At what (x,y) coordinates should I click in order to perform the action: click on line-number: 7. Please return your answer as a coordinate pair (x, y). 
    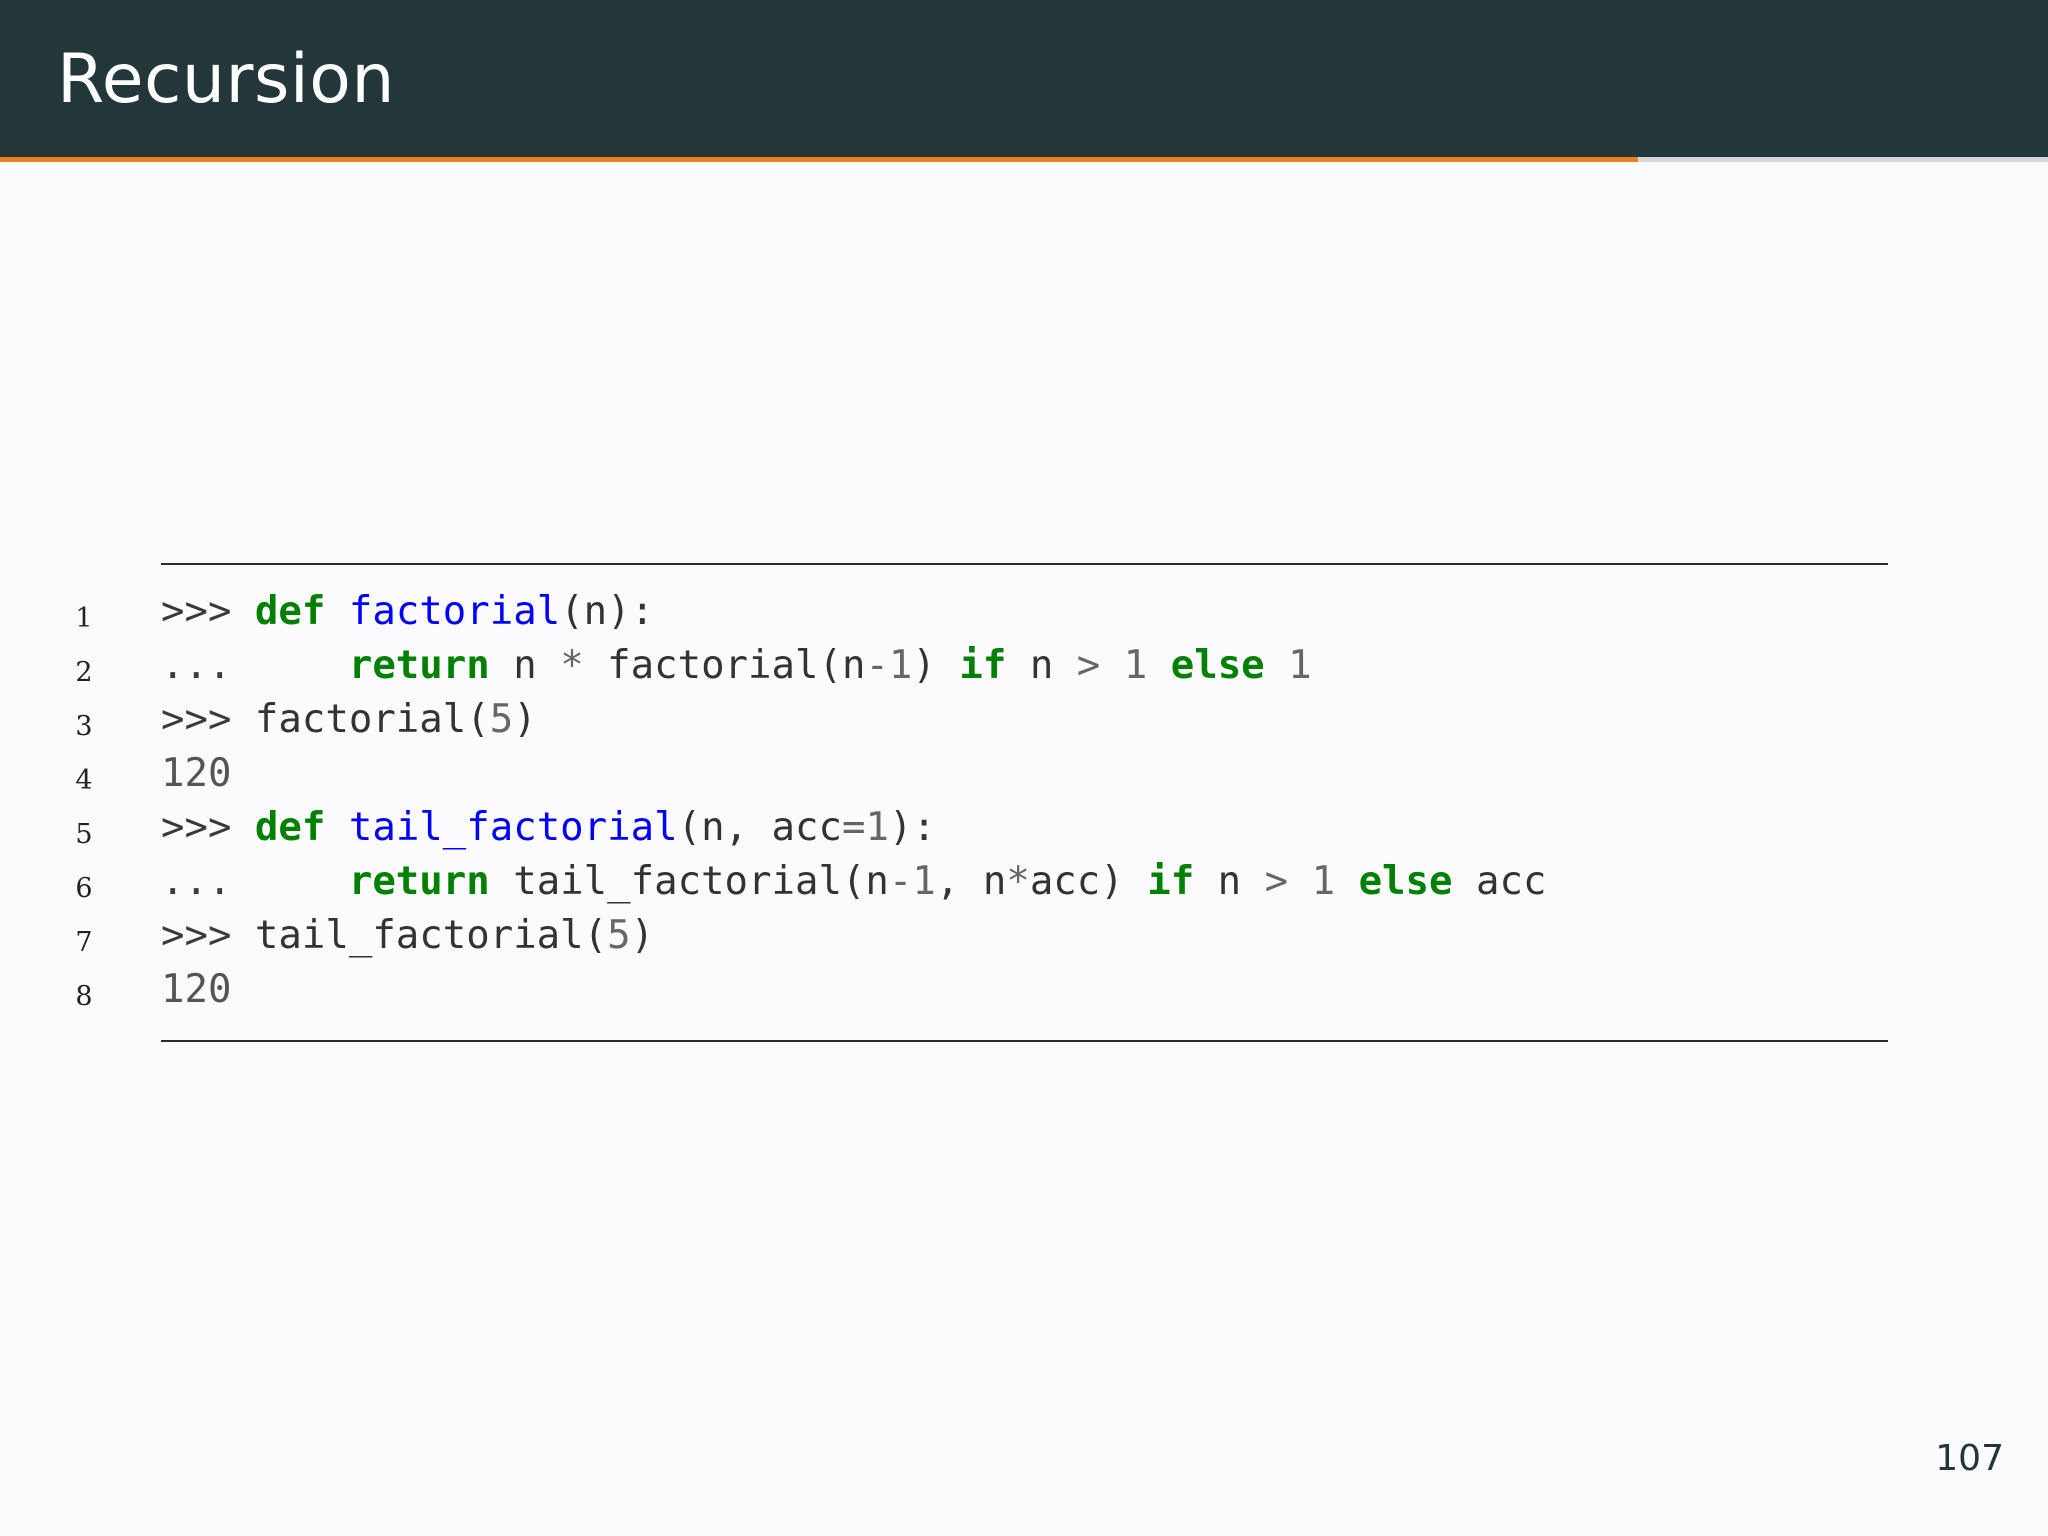
    Looking at the image, I should click on (84, 942).